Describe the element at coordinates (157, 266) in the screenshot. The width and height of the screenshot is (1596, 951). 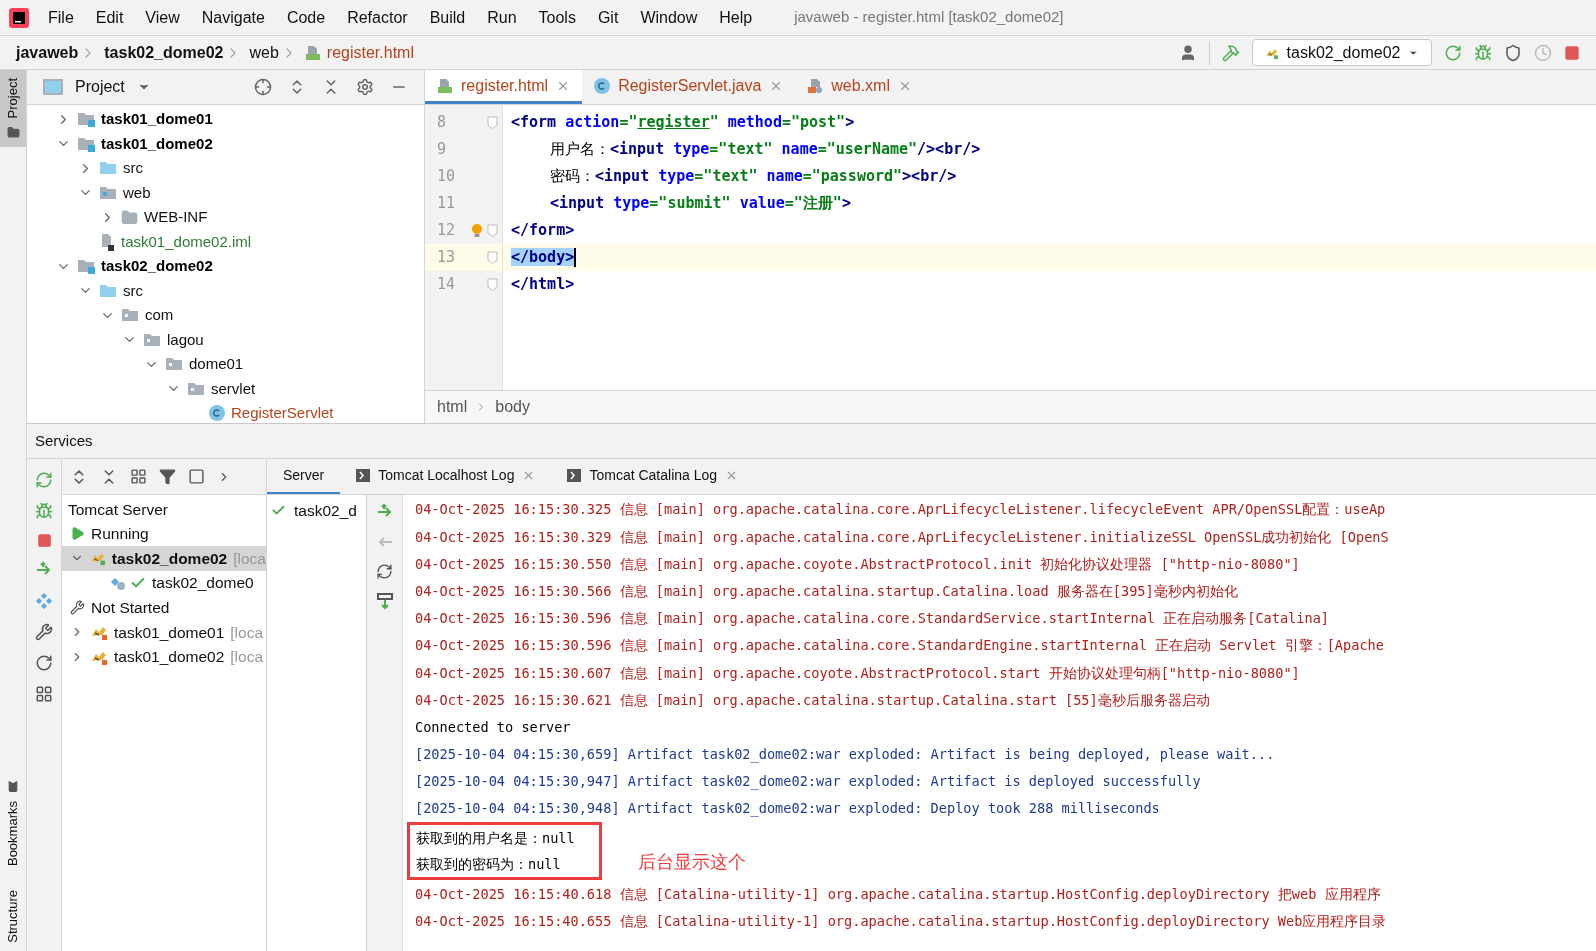
I see `tree-item: task02_dome02` at that location.